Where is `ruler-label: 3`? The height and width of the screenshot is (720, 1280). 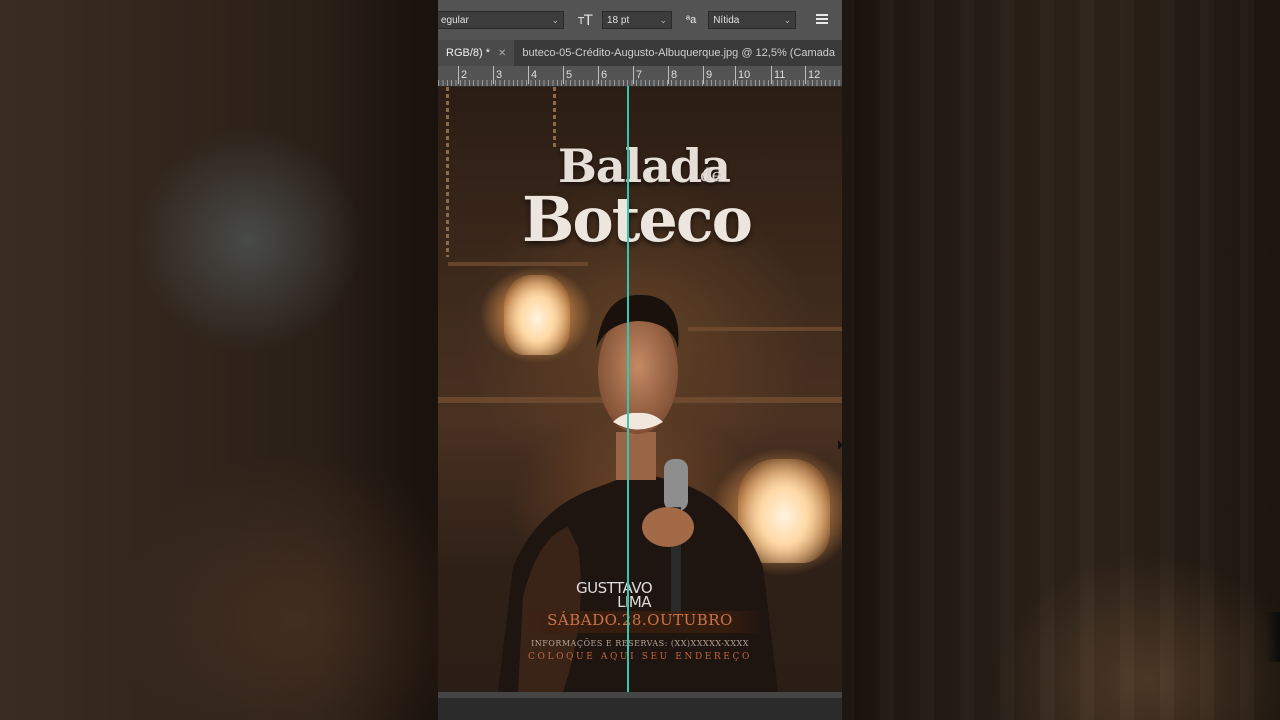
ruler-label: 3 is located at coordinates (497, 75).